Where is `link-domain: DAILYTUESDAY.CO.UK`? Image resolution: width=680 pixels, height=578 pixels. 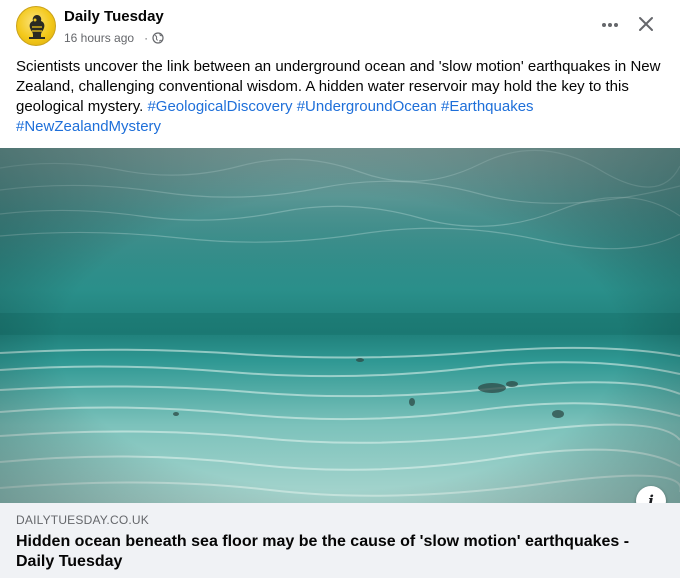 link-domain: DAILYTUESDAY.CO.UK is located at coordinates (82, 520).